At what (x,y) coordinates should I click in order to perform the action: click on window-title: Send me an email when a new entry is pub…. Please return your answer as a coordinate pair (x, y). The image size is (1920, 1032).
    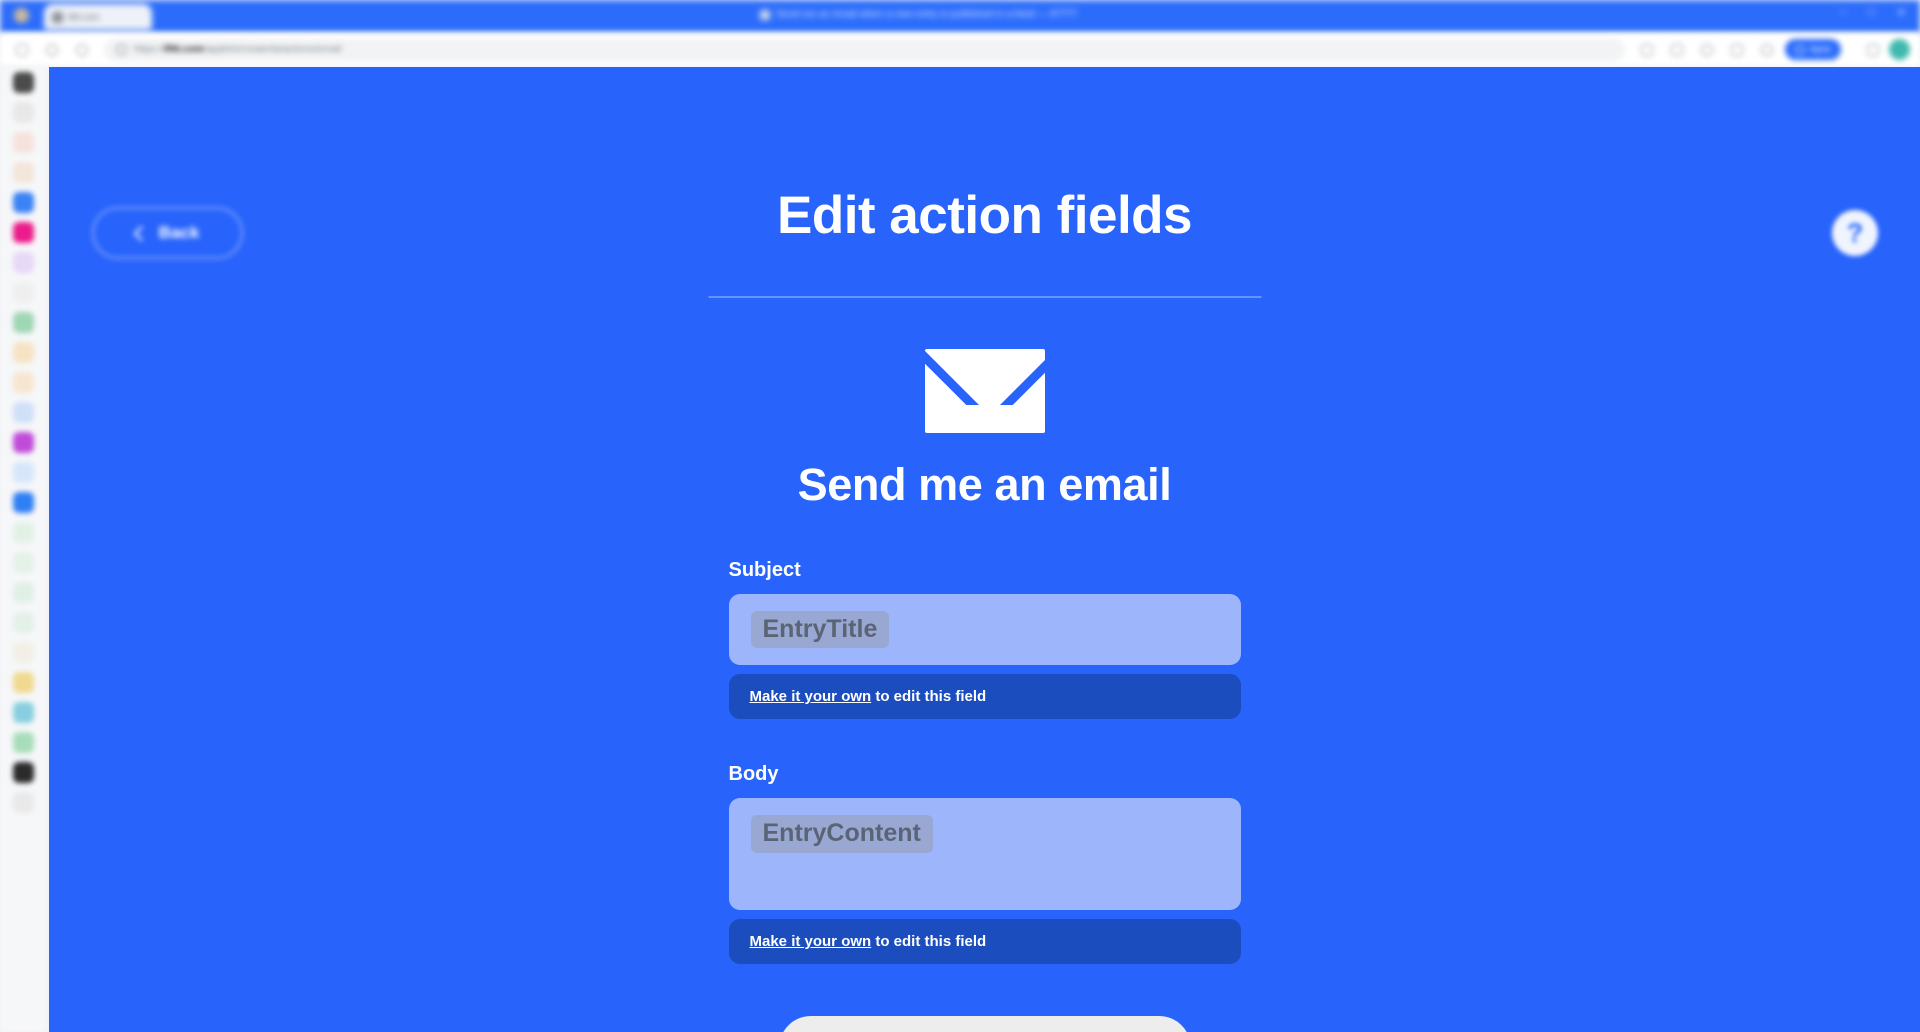
    Looking at the image, I should click on (918, 14).